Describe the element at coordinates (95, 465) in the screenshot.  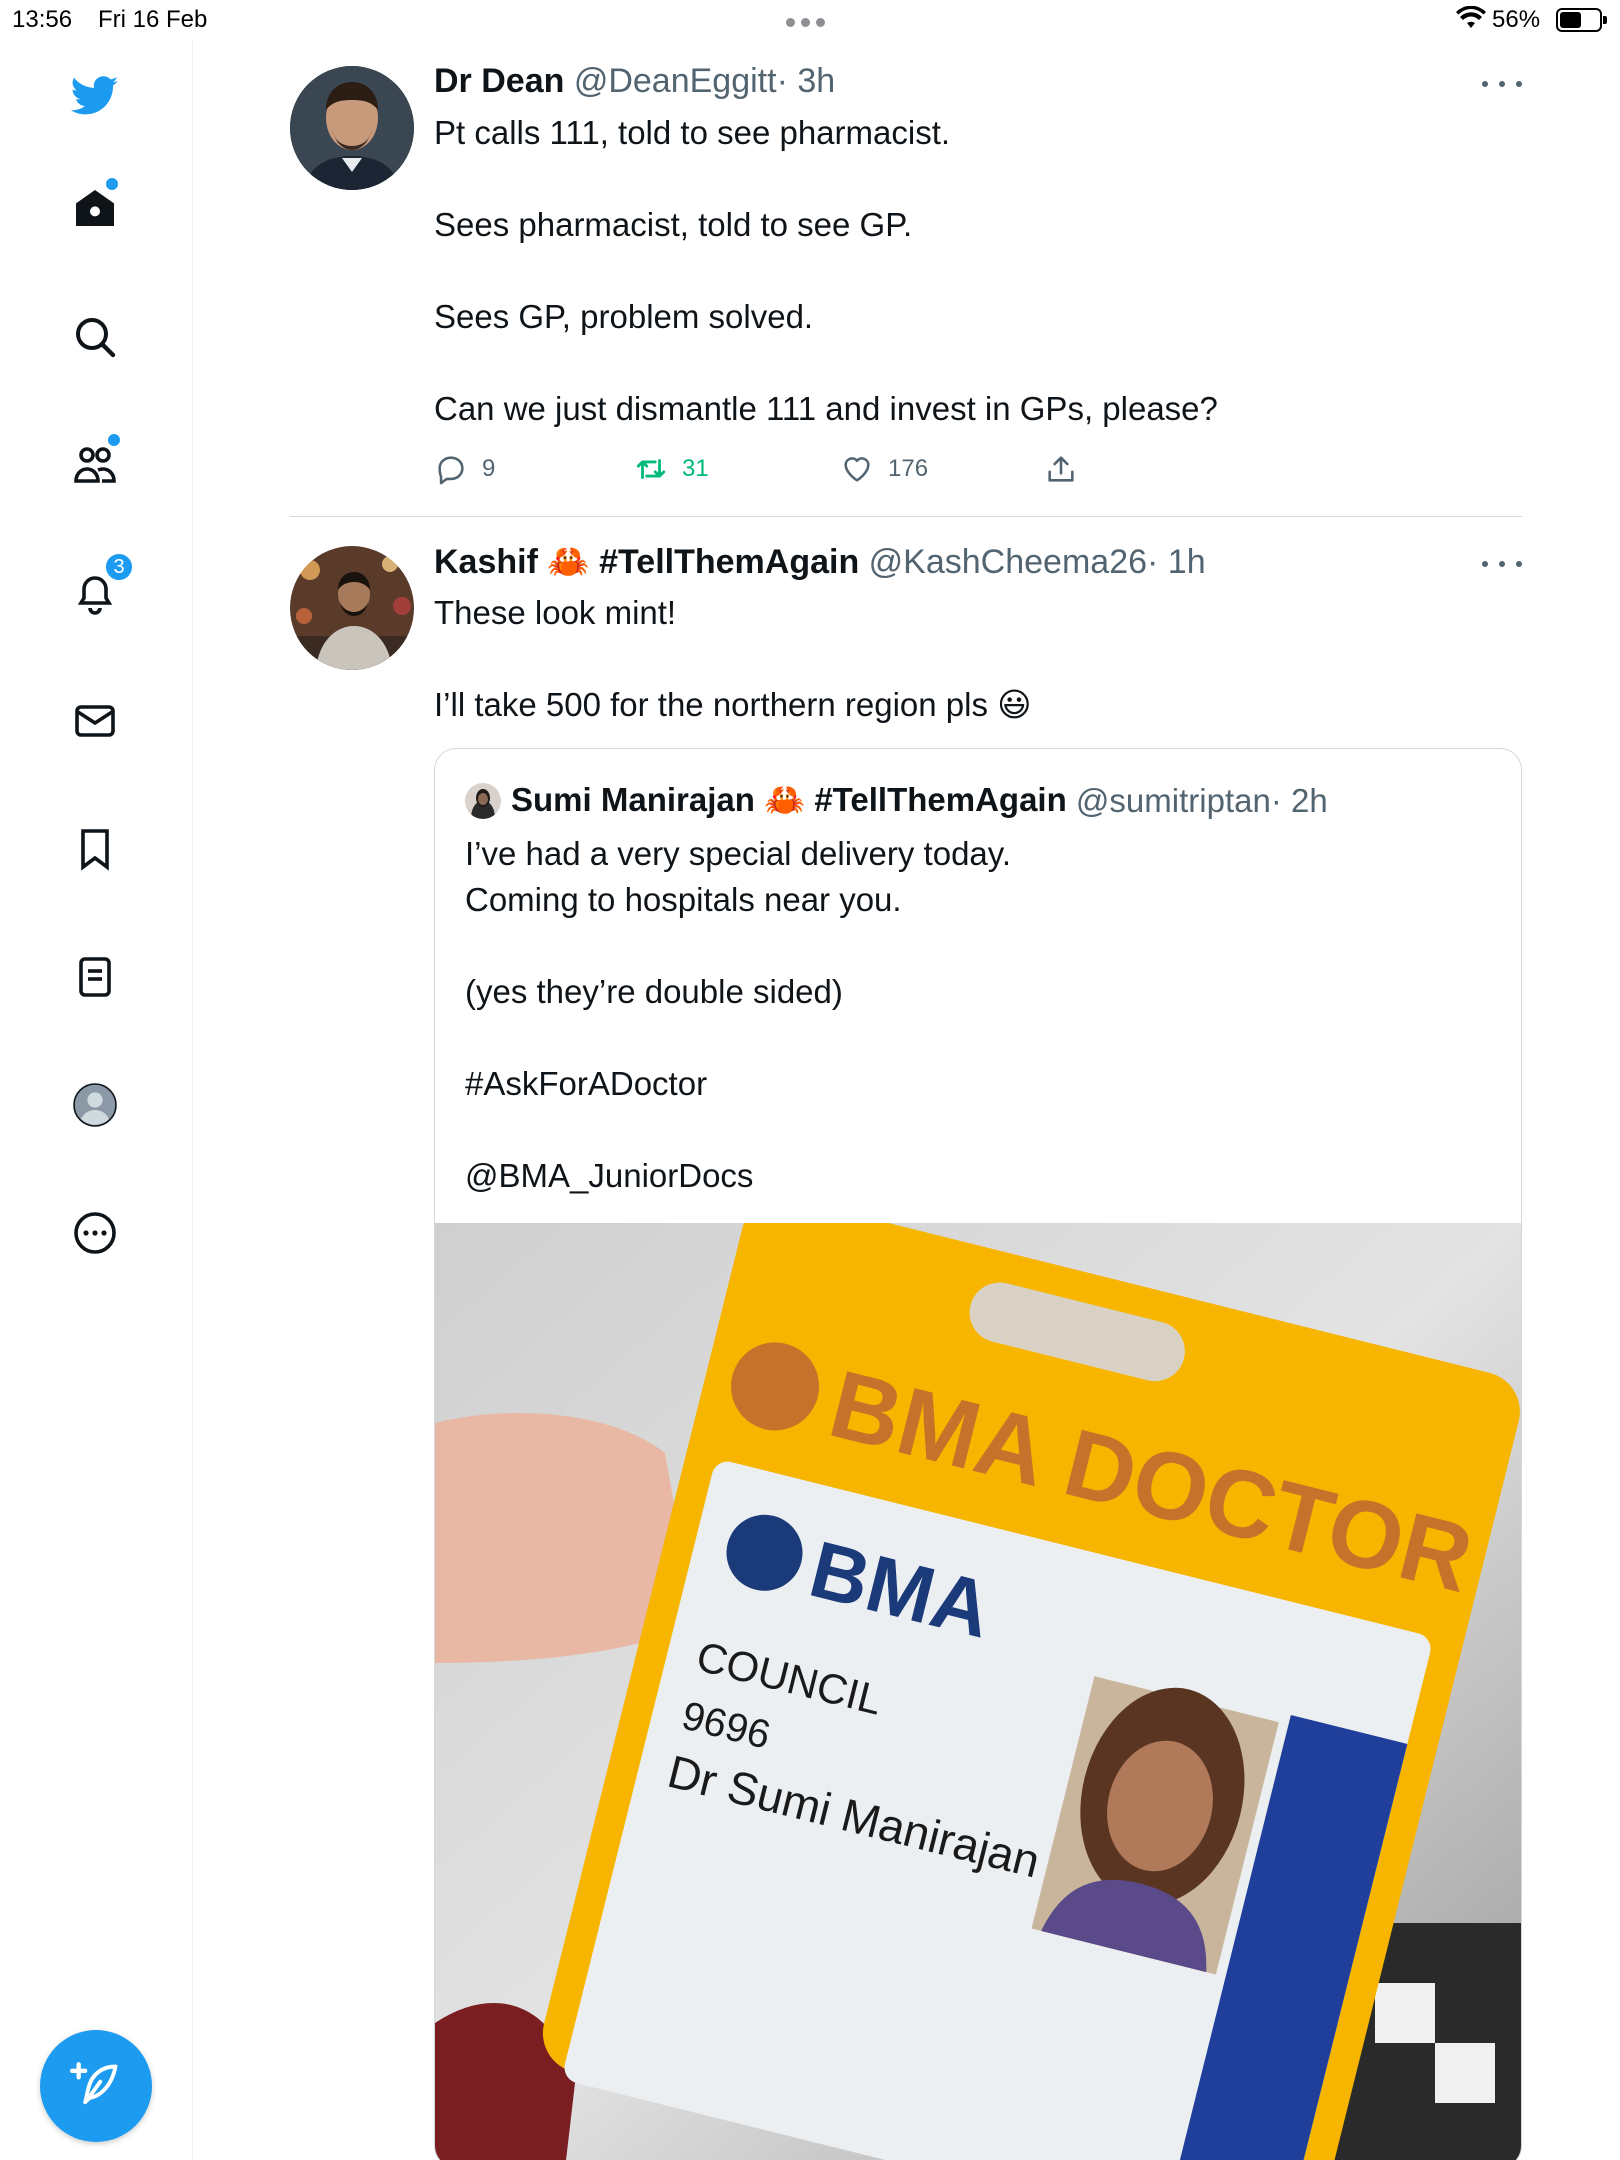
I see `communities-icon` at that location.